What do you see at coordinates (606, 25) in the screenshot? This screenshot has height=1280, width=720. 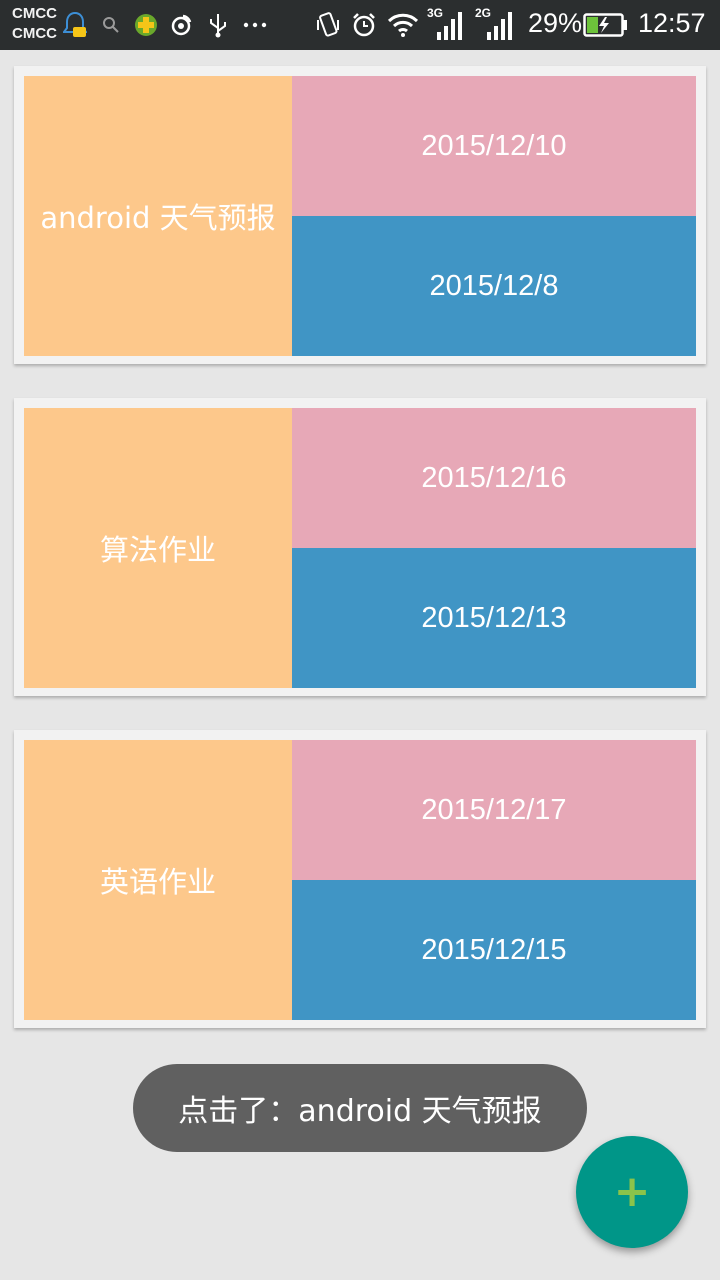 I see `battery-charging-icon` at bounding box center [606, 25].